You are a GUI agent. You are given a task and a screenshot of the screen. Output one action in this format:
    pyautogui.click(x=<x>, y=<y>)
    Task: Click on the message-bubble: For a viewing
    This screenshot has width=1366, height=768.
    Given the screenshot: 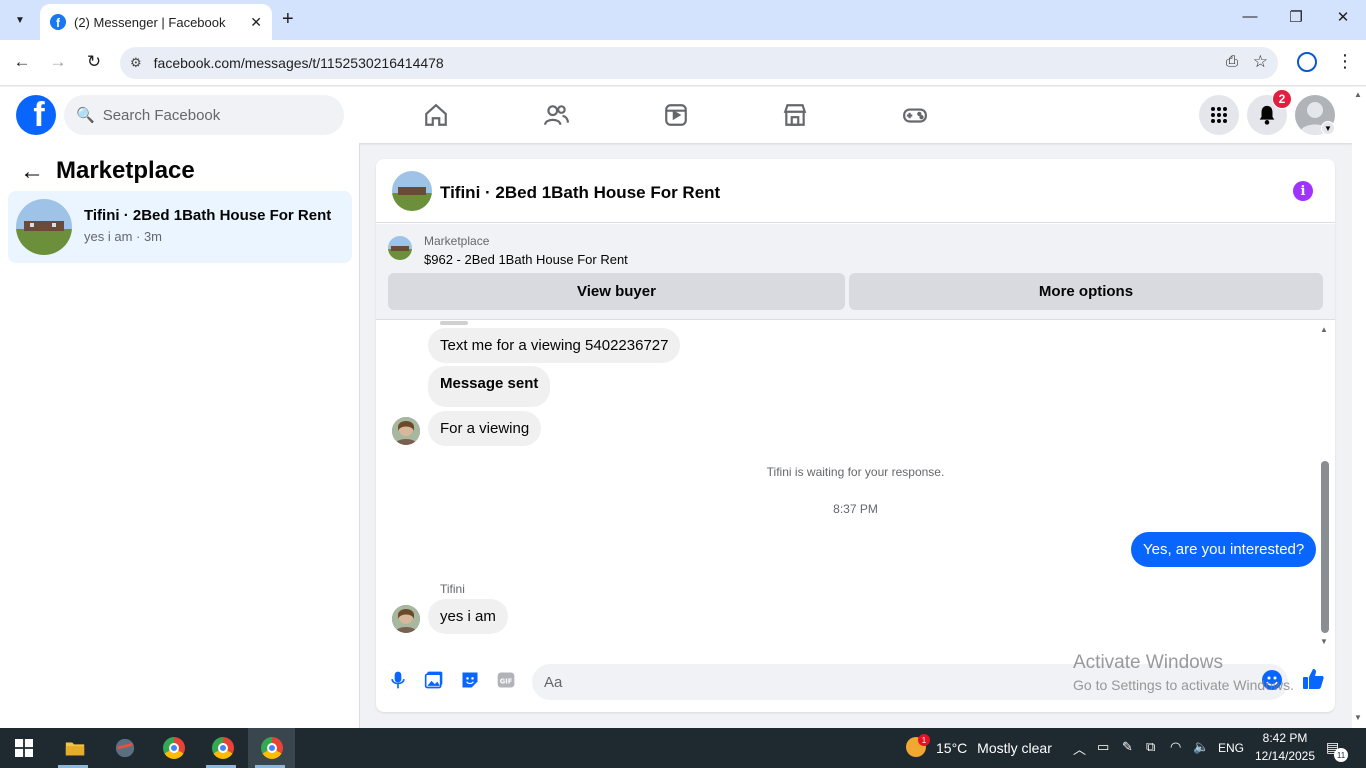 What is the action you would take?
    pyautogui.click(x=485, y=428)
    